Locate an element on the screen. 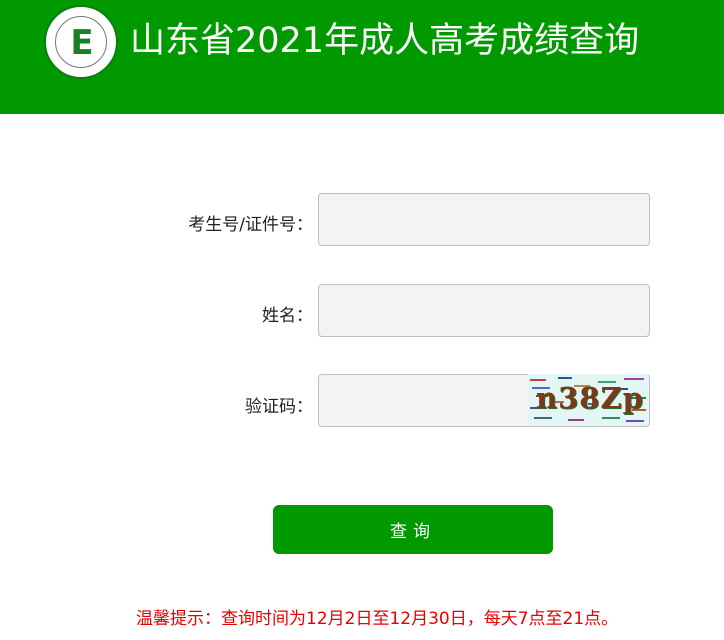 The height and width of the screenshot is (640, 724). logo-emblem-icon: E is located at coordinates (81, 42).